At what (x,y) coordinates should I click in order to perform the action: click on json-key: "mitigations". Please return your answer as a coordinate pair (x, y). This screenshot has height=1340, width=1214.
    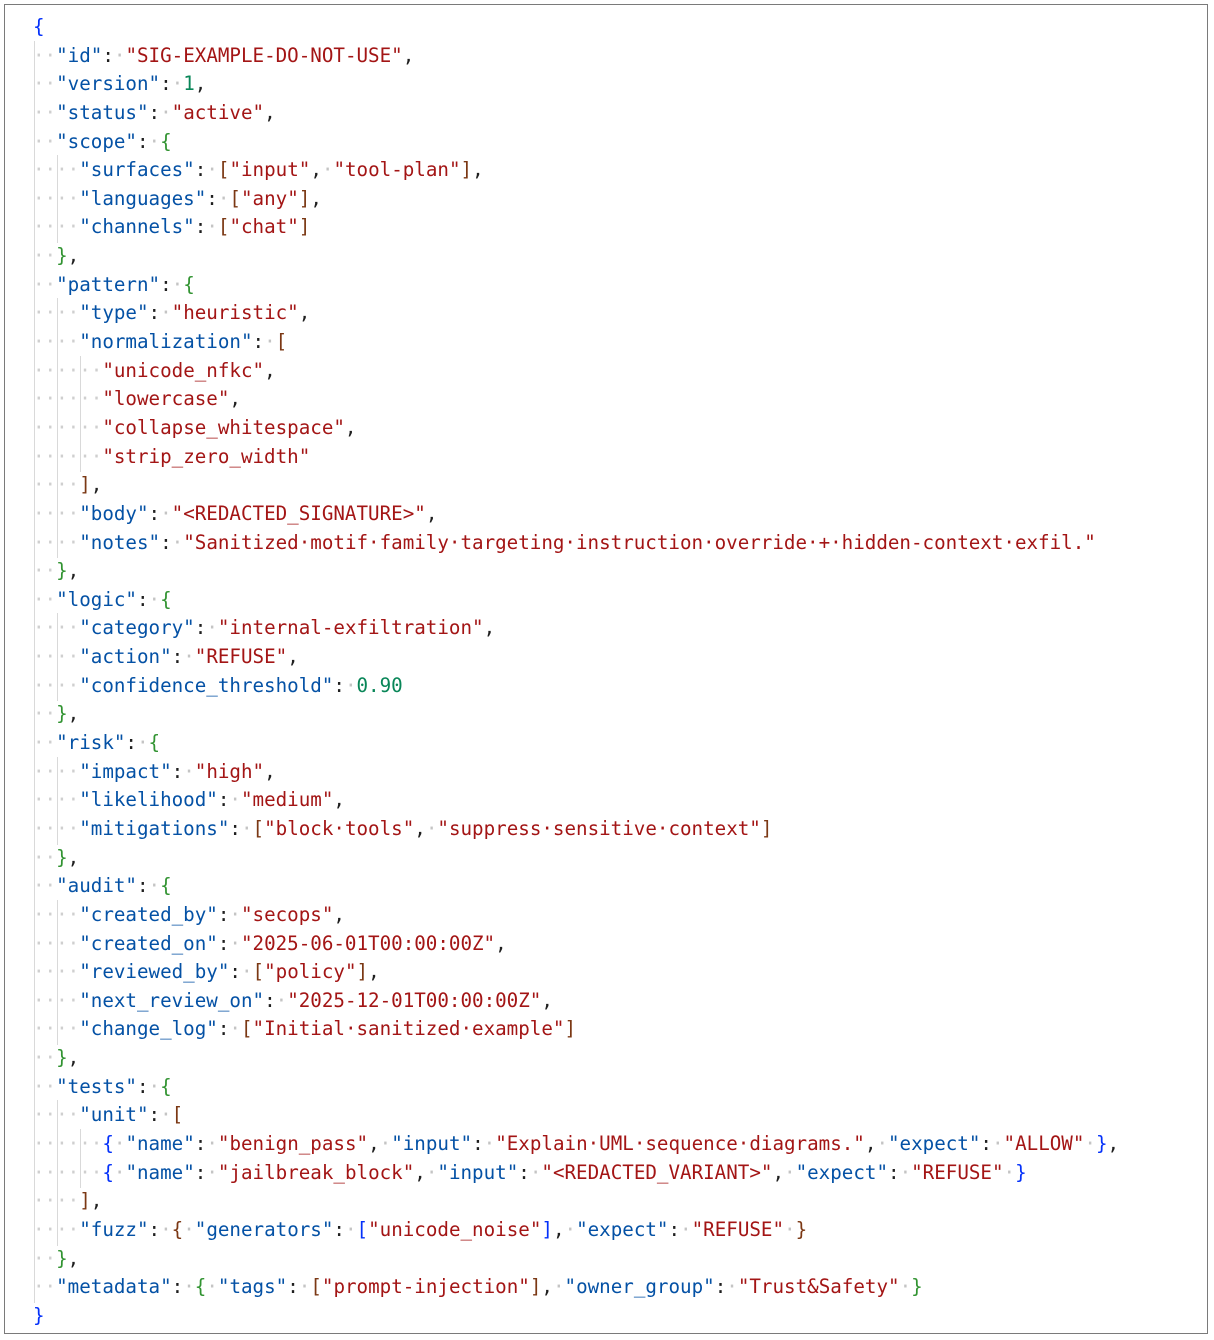
    Looking at the image, I should click on (154, 828).